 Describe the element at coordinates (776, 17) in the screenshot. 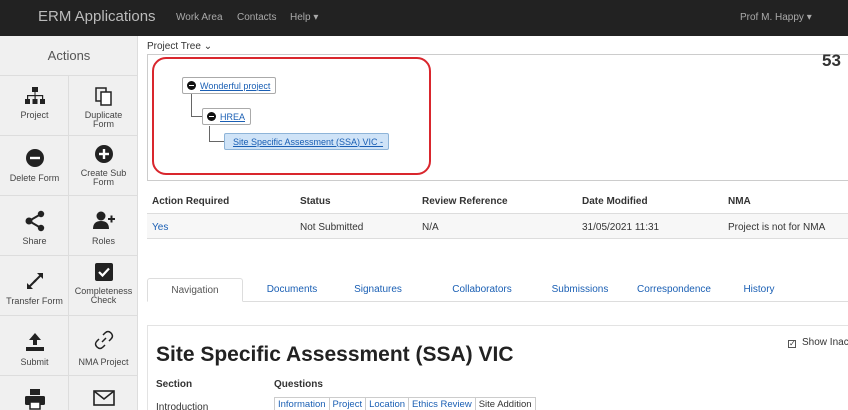

I see `user-menu: Prof M. Happy ▾` at that location.